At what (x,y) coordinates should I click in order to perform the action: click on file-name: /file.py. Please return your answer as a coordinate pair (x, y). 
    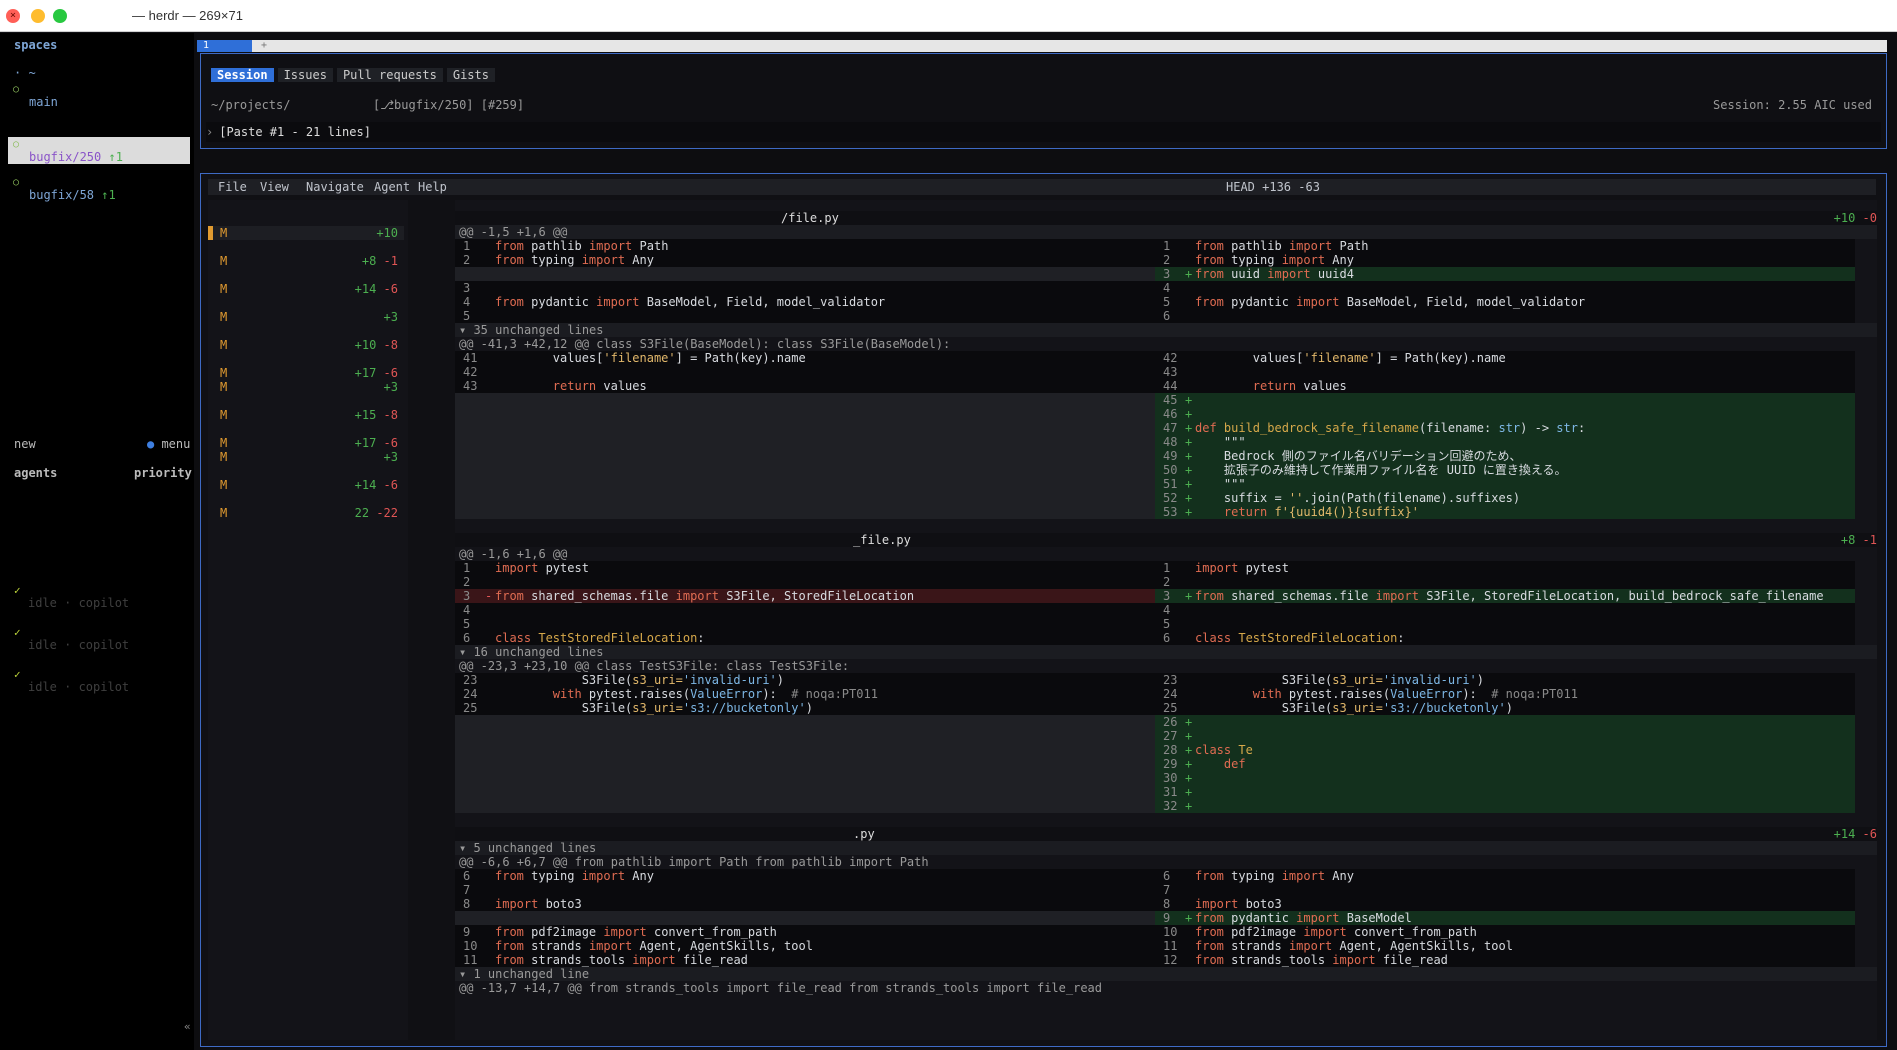
    Looking at the image, I should click on (810, 218).